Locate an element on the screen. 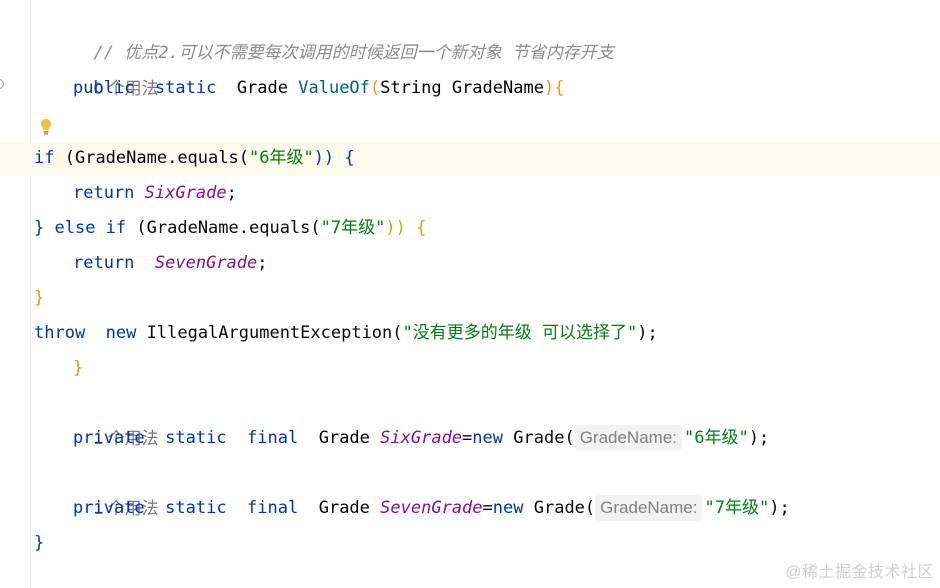  gutter-mark-icon is located at coordinates (2, 84).